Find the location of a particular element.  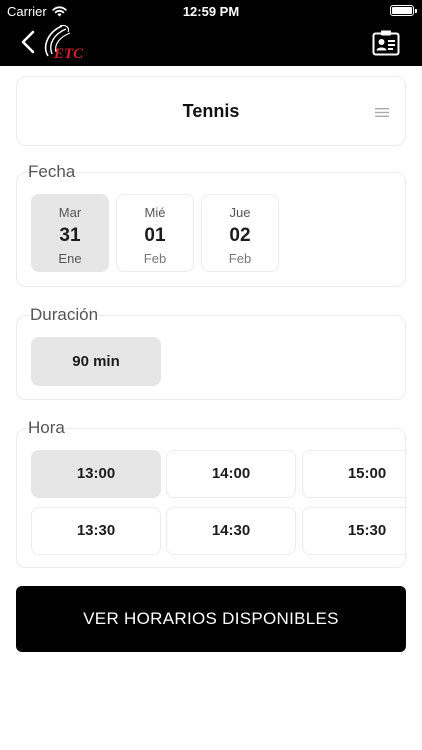

date-weekday: Mié is located at coordinates (155, 212).